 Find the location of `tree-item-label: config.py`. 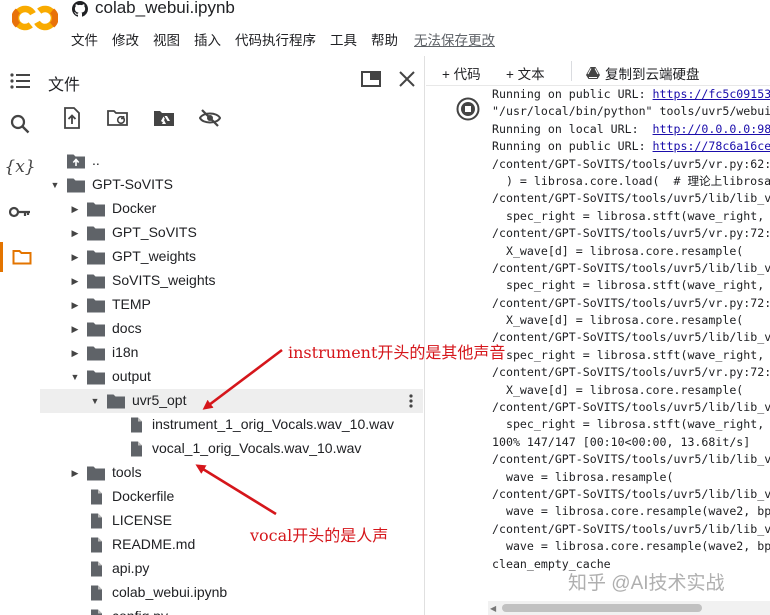

tree-item-label: config.py is located at coordinates (140, 611).